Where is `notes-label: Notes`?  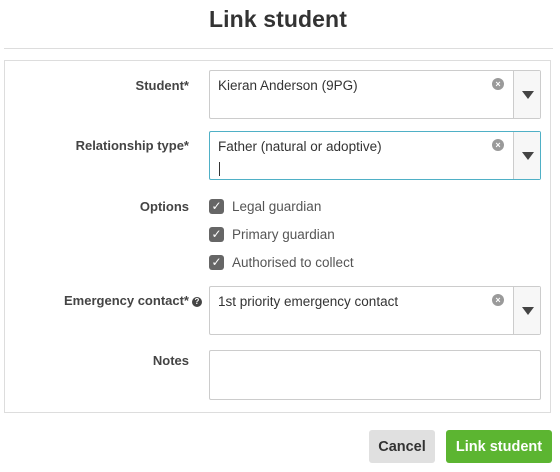
notes-label: Notes is located at coordinates (170, 360).